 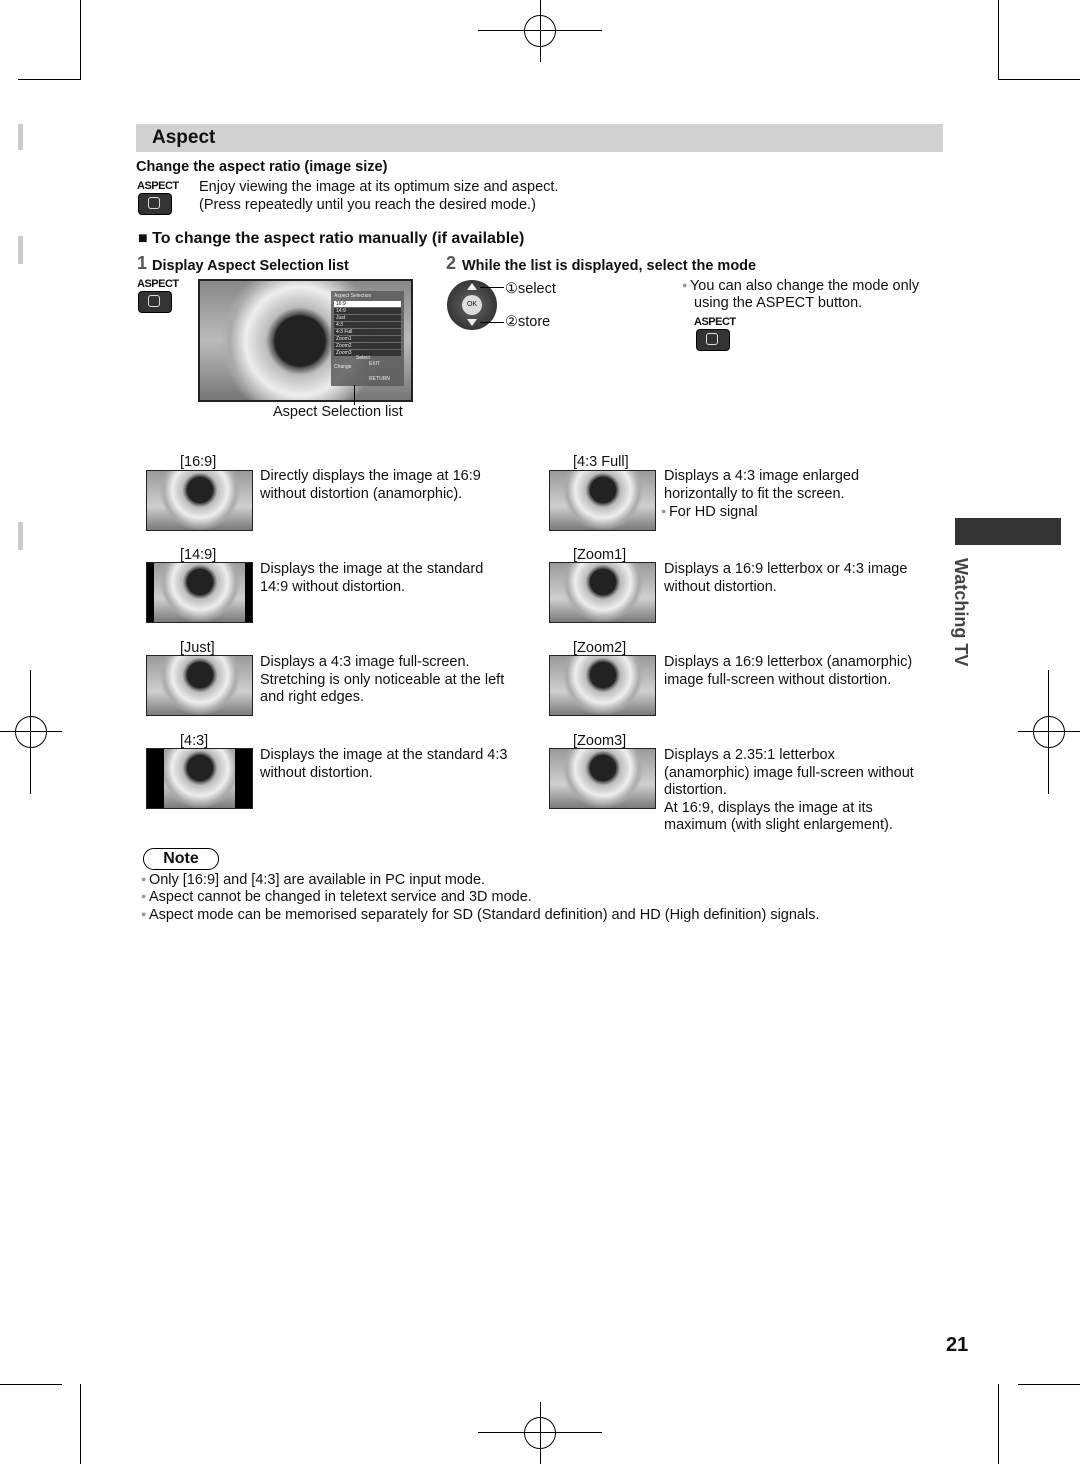 What do you see at coordinates (786, 569) in the screenshot?
I see `mode-description: Displays a 16:9 letterbox or 4:3 image` at bounding box center [786, 569].